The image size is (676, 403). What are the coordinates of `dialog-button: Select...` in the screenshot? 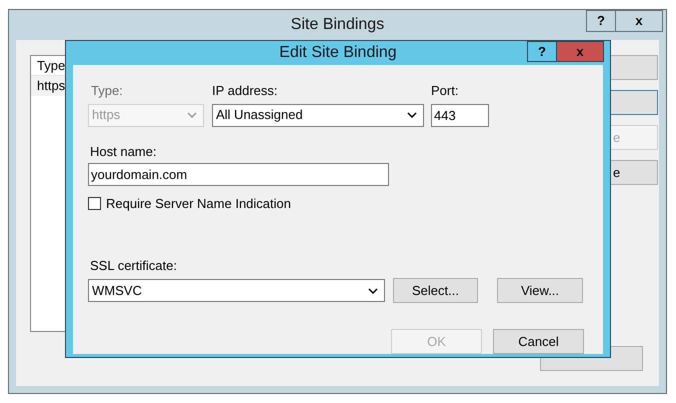 It's located at (435, 290).